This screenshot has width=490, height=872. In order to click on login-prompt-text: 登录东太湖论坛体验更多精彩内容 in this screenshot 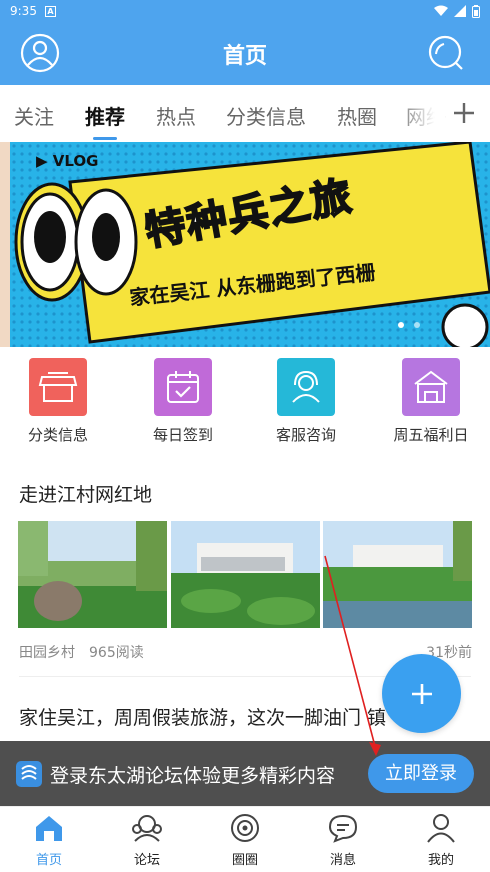, I will do `click(193, 776)`.